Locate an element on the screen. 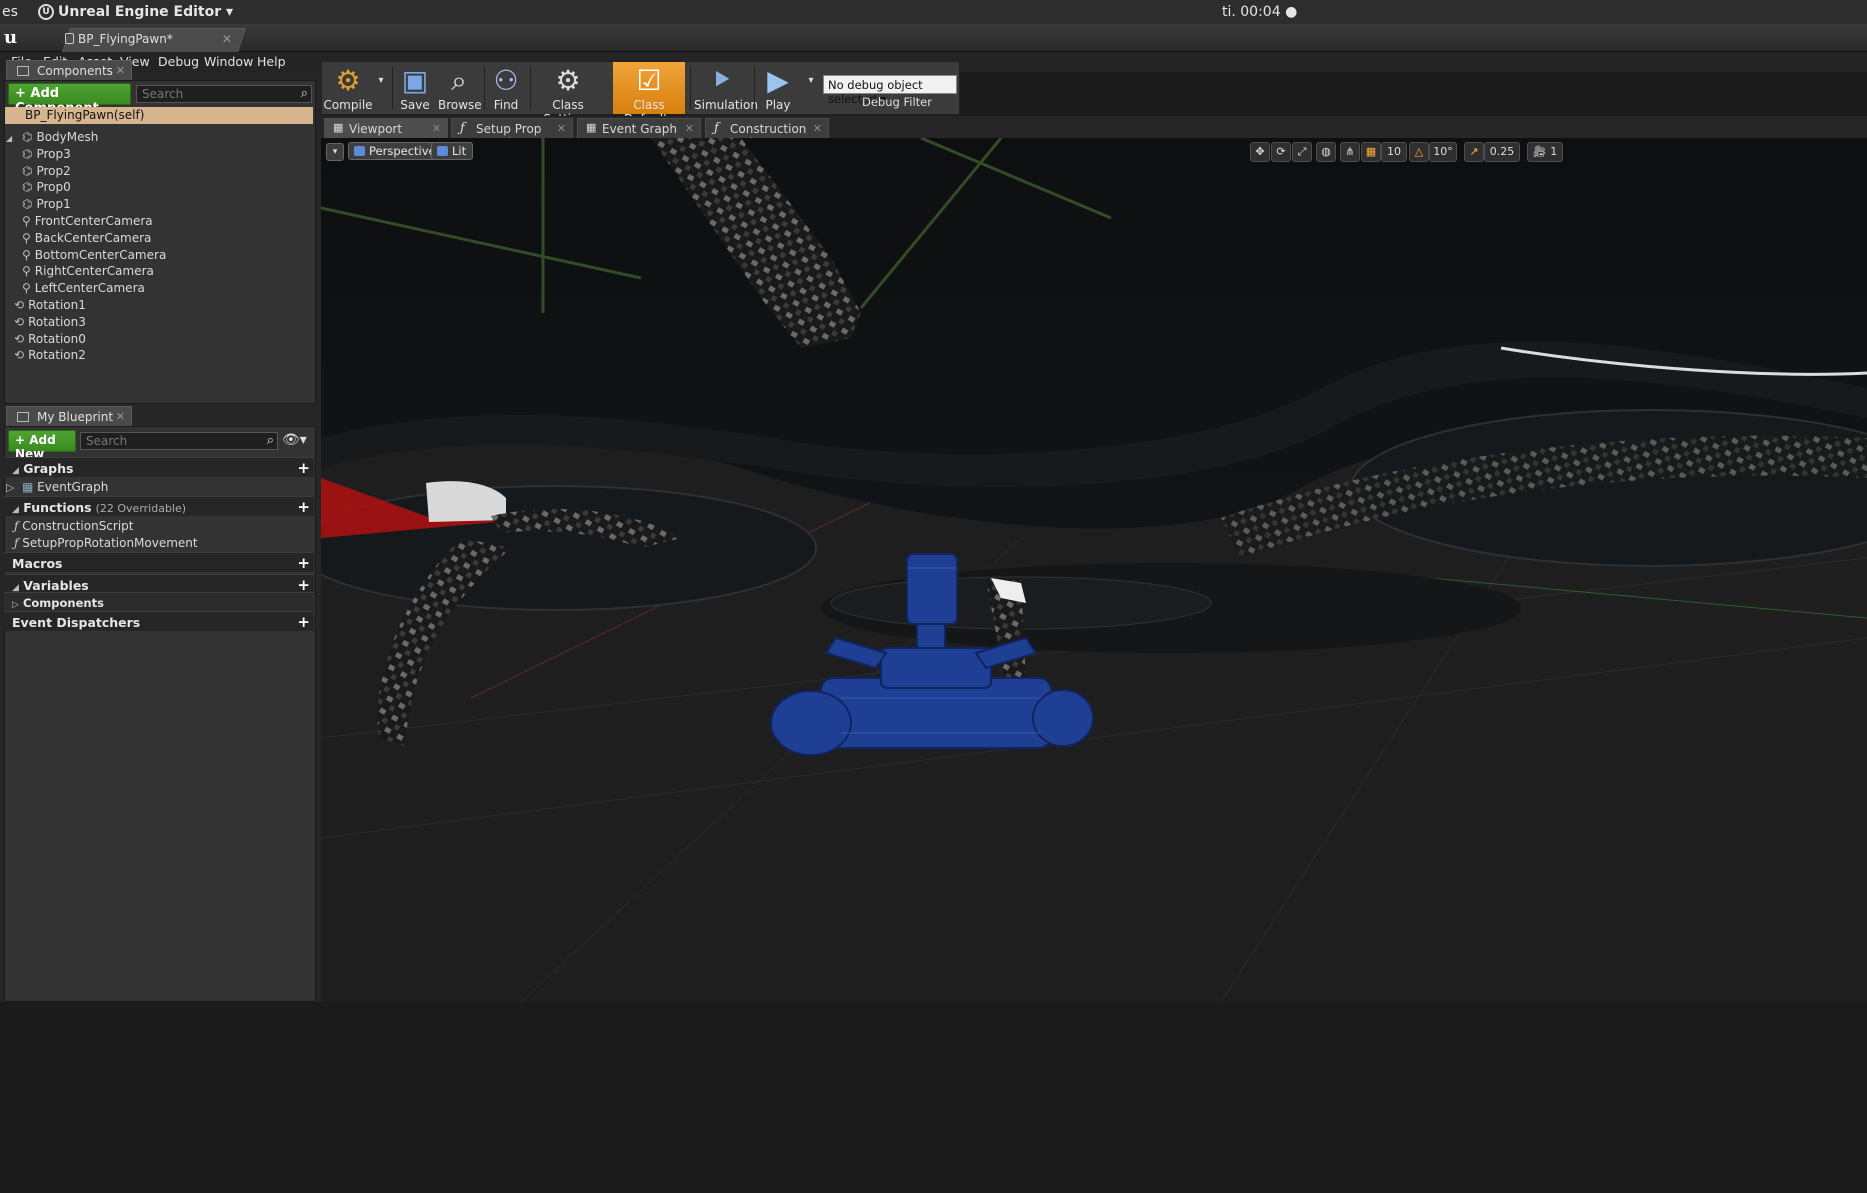 This screenshot has height=1193, width=1867. component-tree-item: ⟲ Rotation2 is located at coordinates (50, 355).